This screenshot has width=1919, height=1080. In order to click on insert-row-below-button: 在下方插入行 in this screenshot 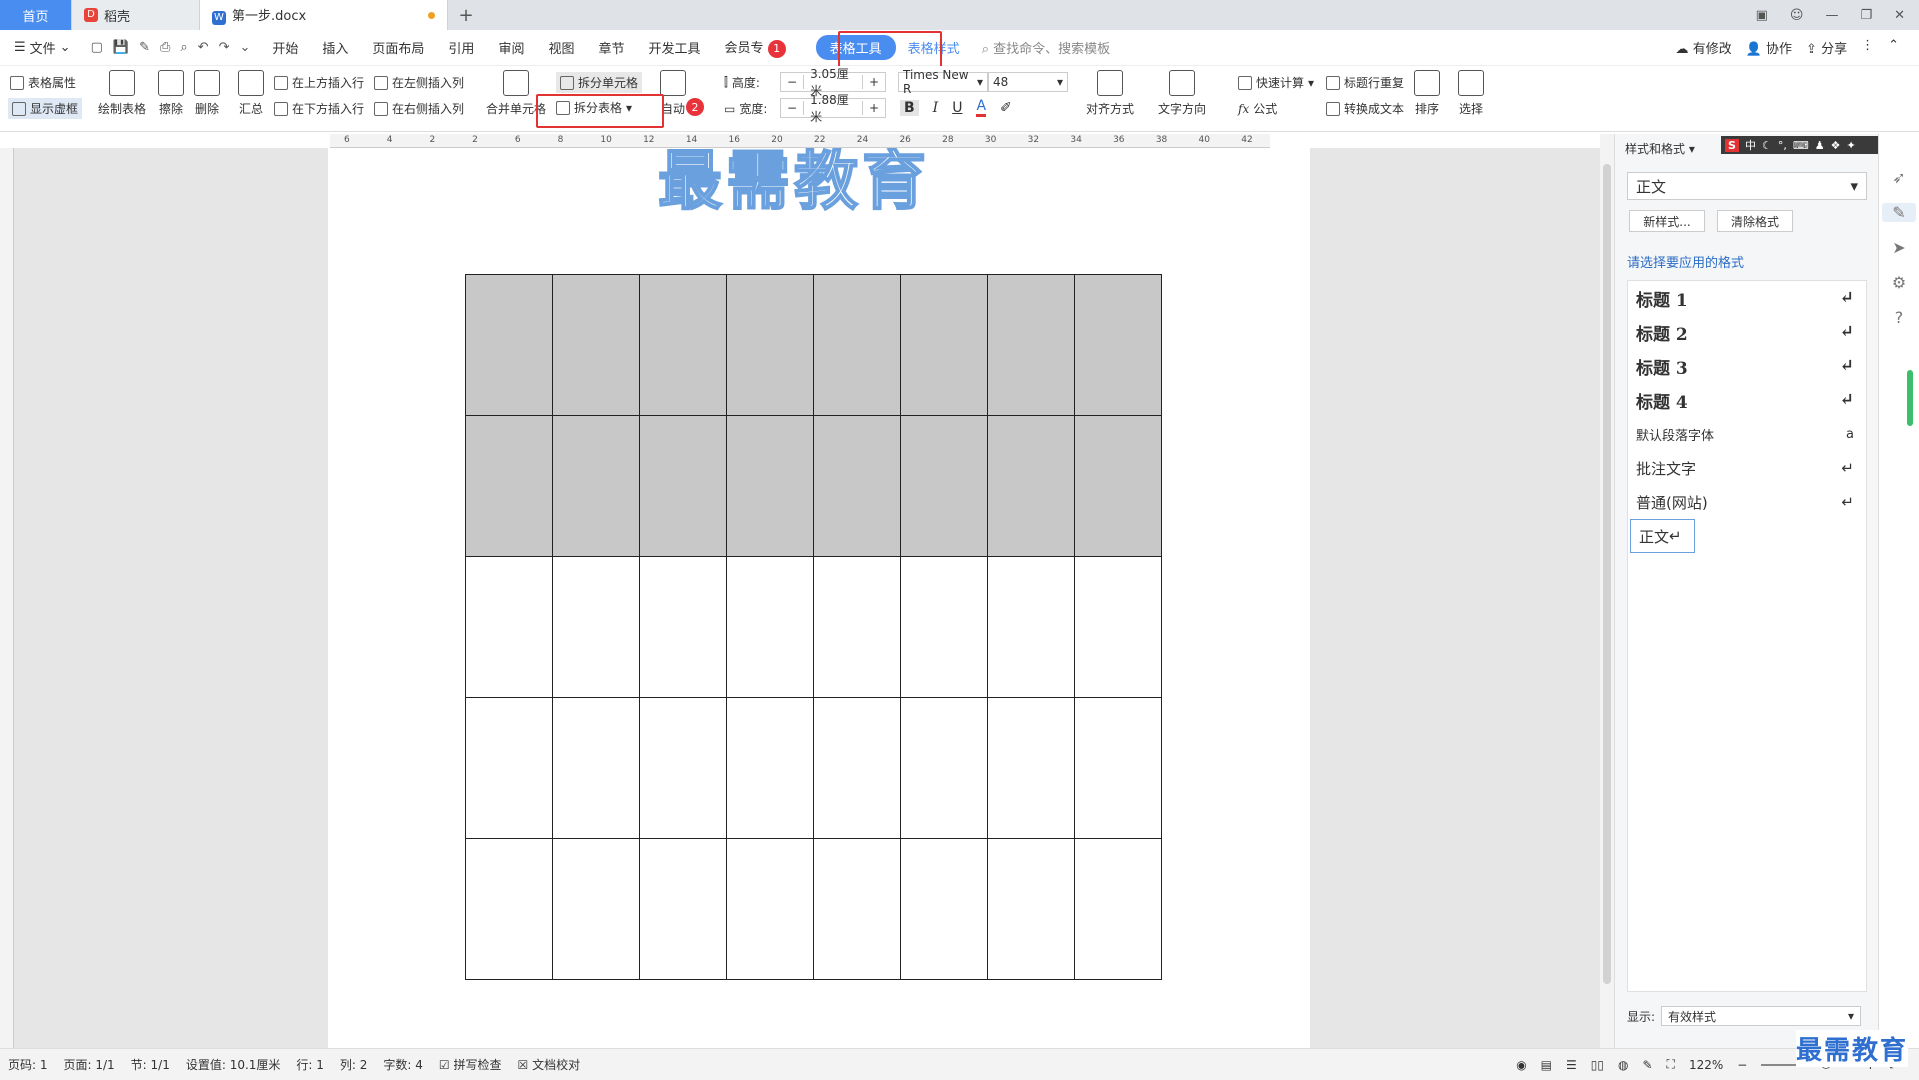, I will do `click(319, 108)`.